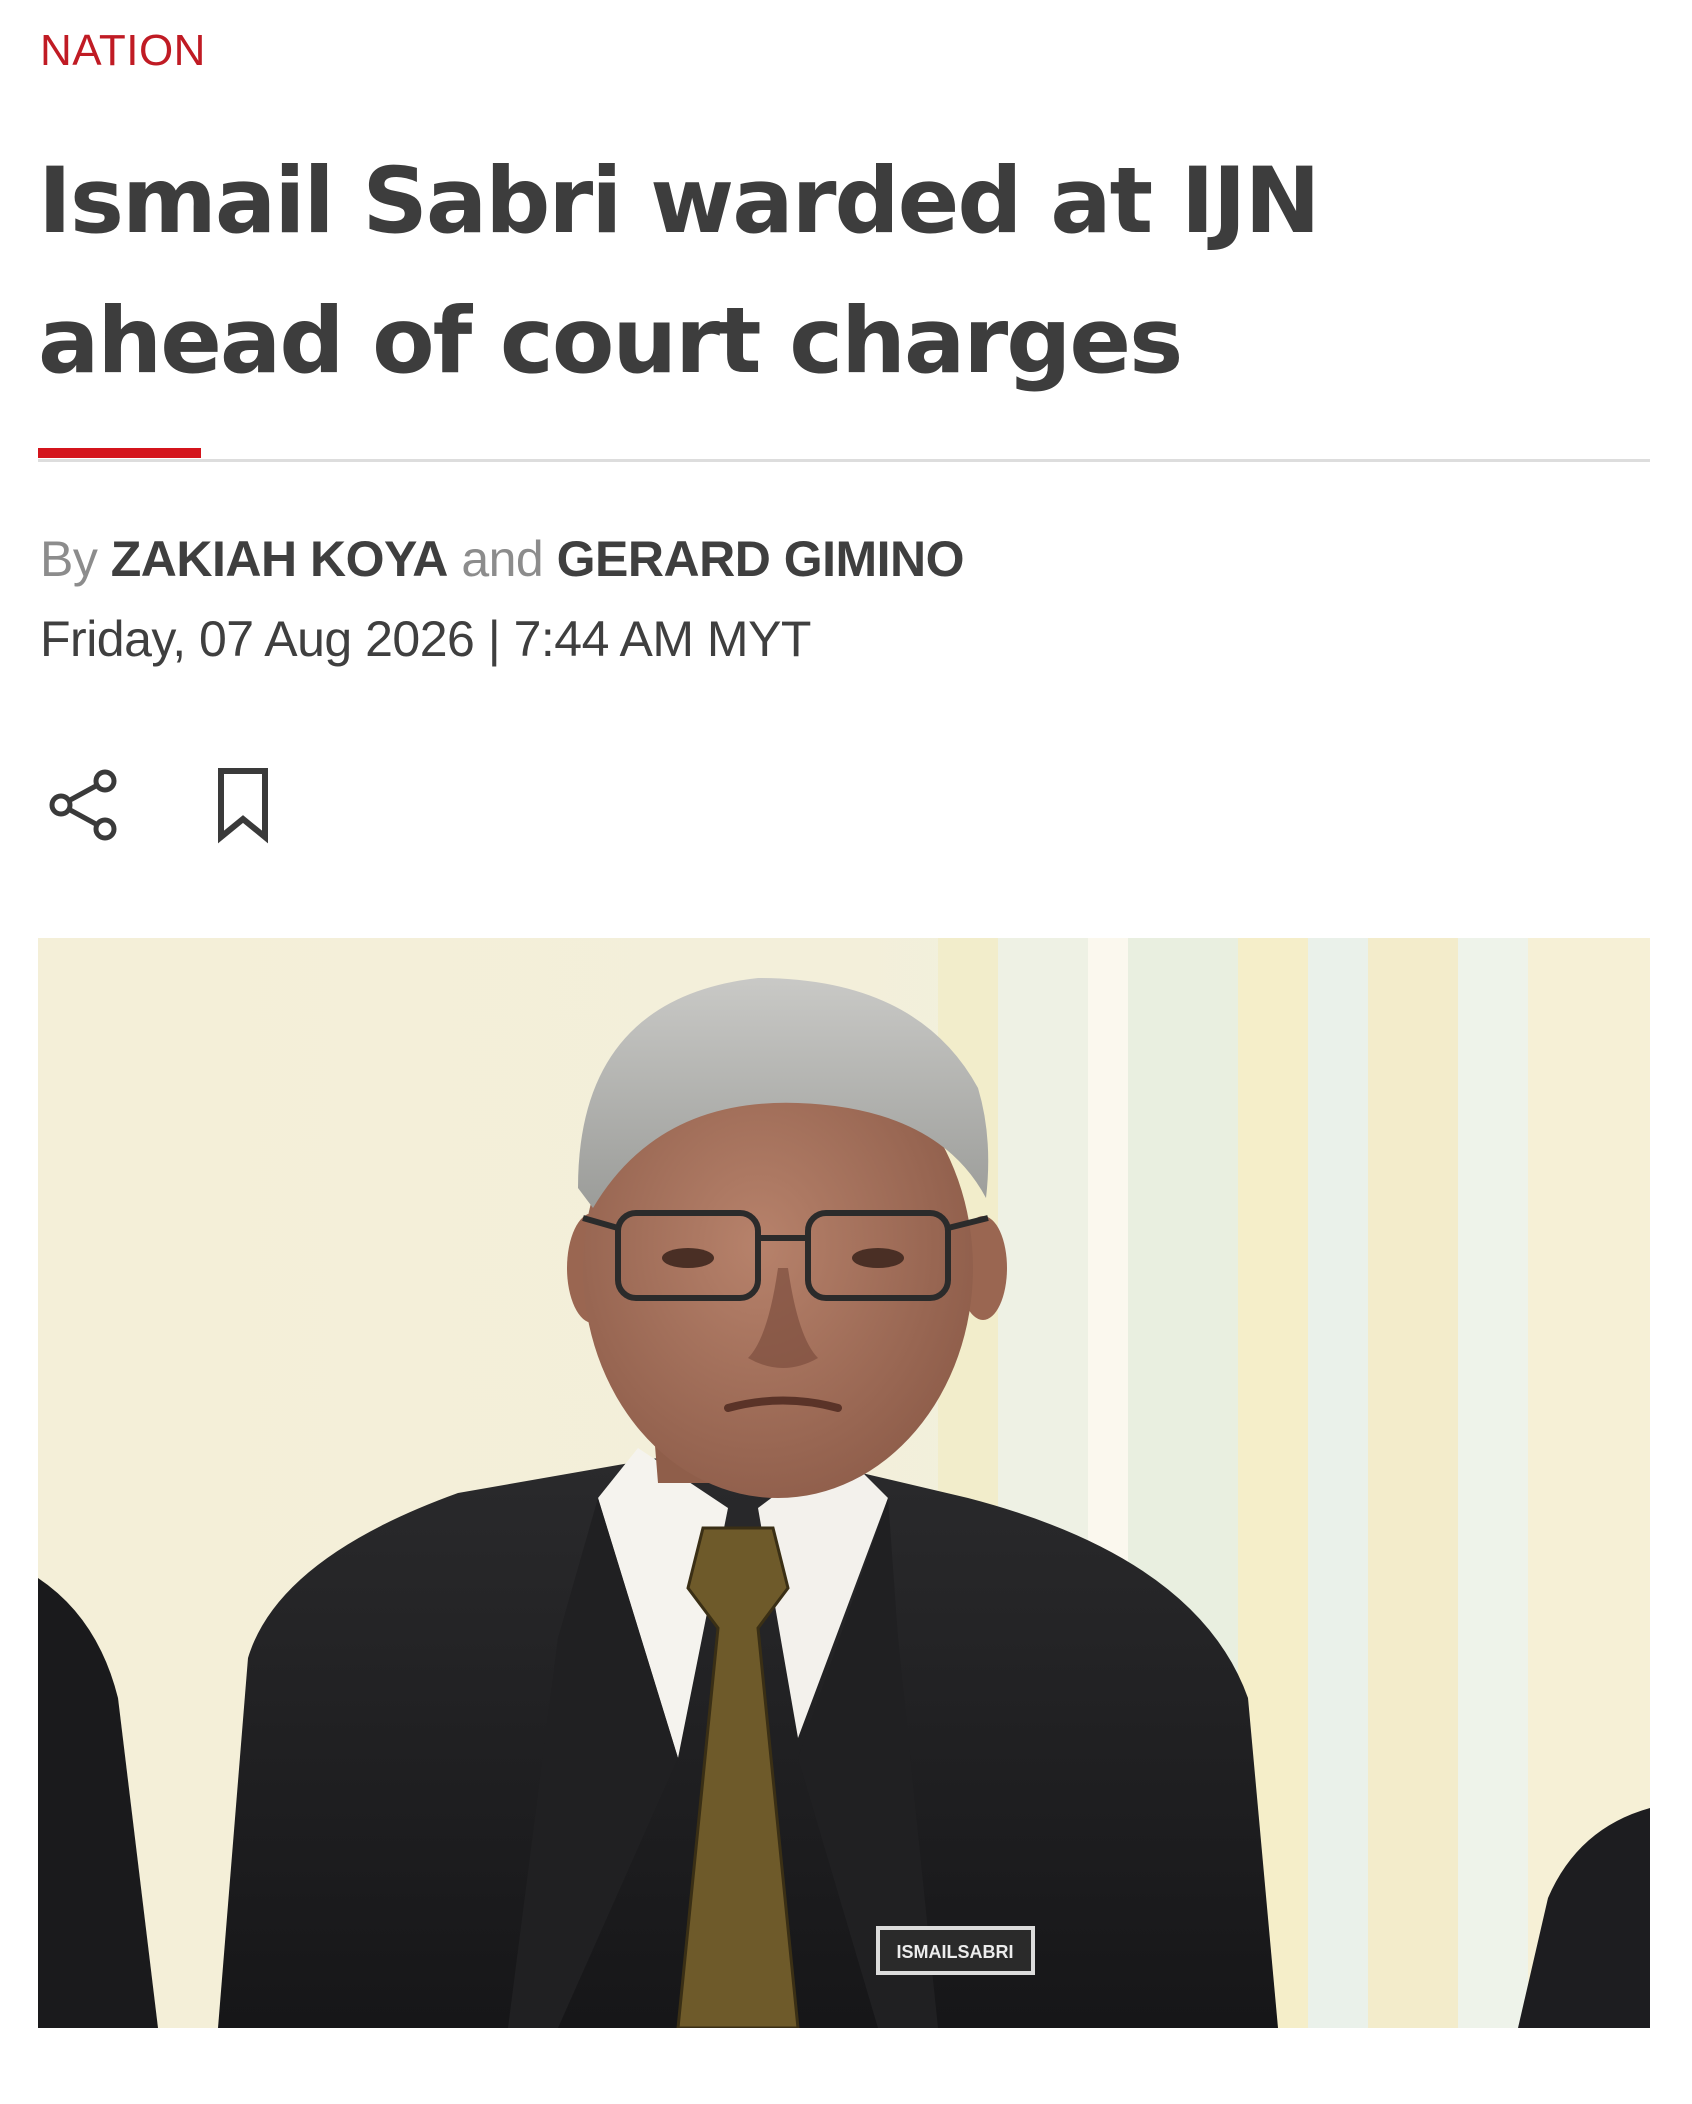 Image resolution: width=1692 pixels, height=2104 pixels. I want to click on divider, so click(844, 460).